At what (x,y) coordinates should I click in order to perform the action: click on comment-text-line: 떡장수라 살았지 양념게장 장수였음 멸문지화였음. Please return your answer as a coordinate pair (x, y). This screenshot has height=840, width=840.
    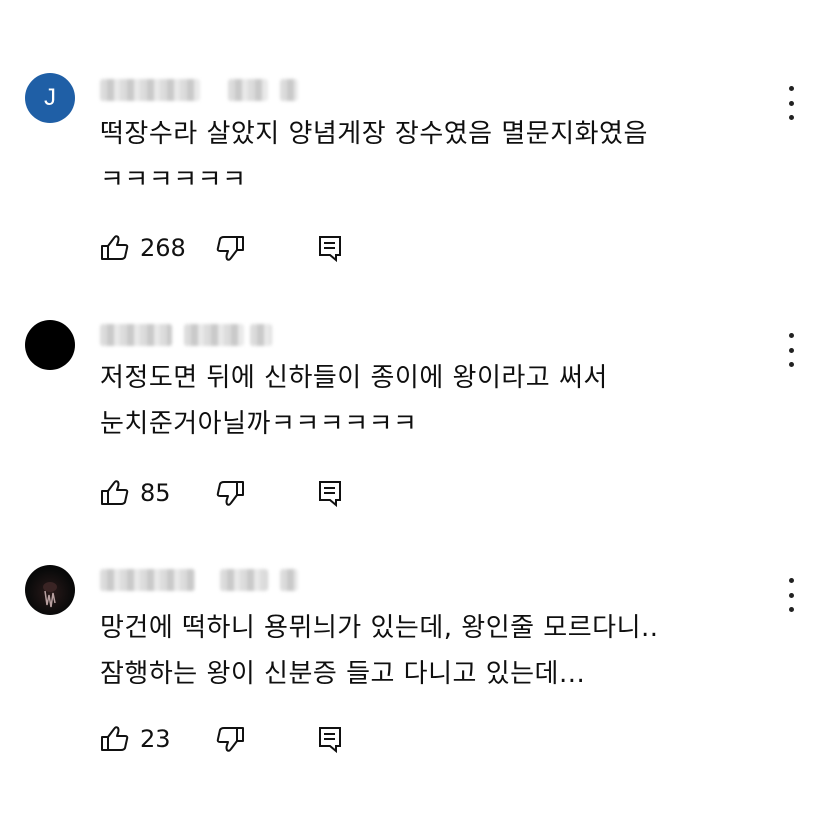
    Looking at the image, I should click on (374, 134).